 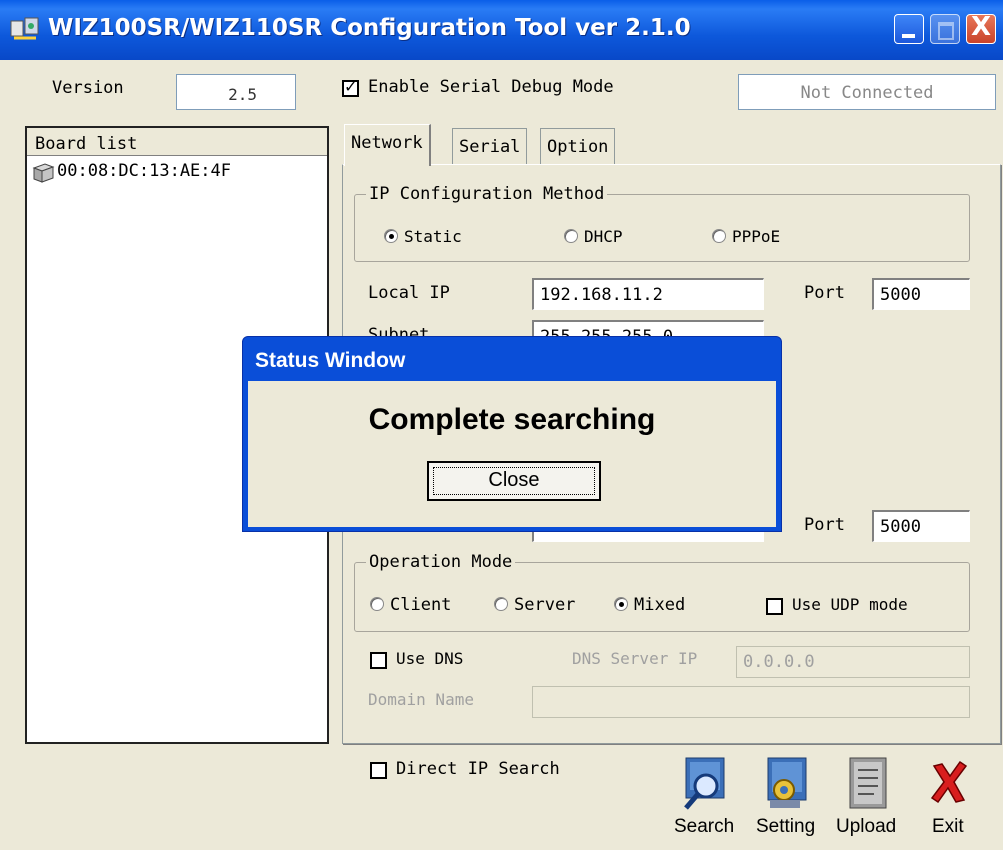 What do you see at coordinates (949, 782) in the screenshot?
I see `exit-icon` at bounding box center [949, 782].